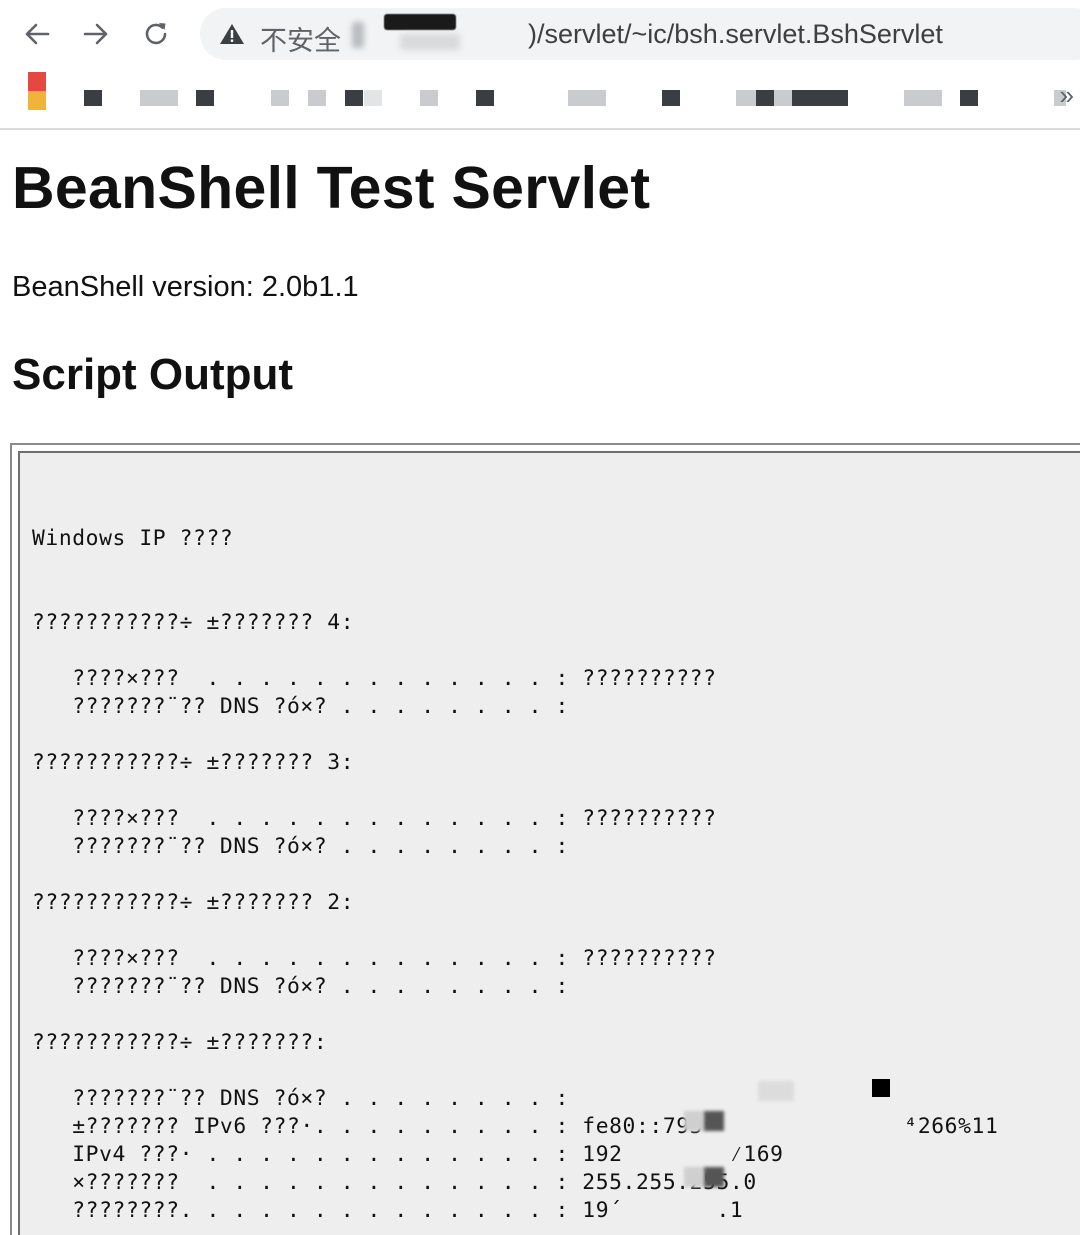 The height and width of the screenshot is (1235, 1080). I want to click on arrow-left-icon, so click(37, 34).